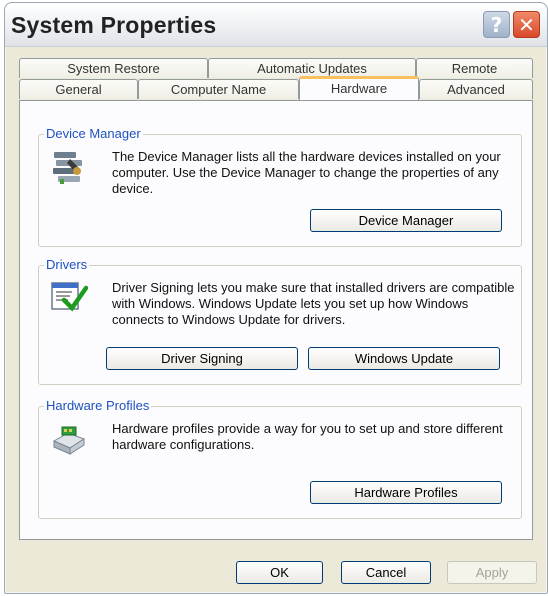  I want to click on device-manager-icon, so click(68, 169).